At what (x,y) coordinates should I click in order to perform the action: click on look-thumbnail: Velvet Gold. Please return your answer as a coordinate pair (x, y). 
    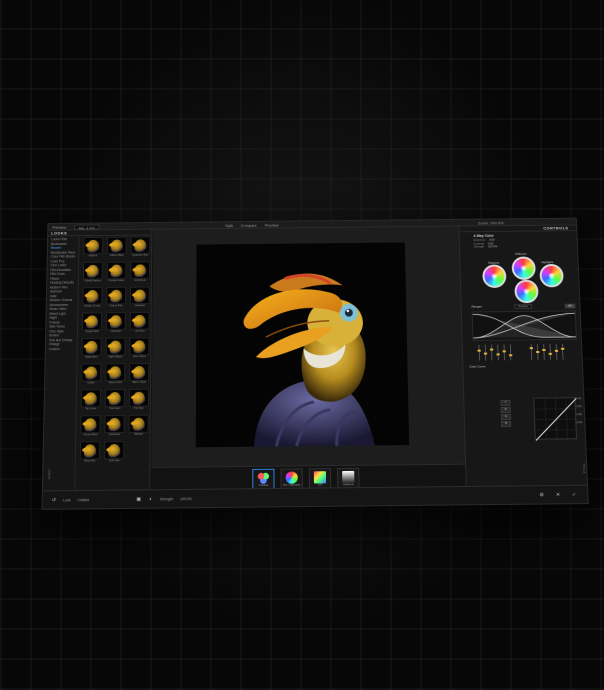
    Looking at the image, I should click on (115, 374).